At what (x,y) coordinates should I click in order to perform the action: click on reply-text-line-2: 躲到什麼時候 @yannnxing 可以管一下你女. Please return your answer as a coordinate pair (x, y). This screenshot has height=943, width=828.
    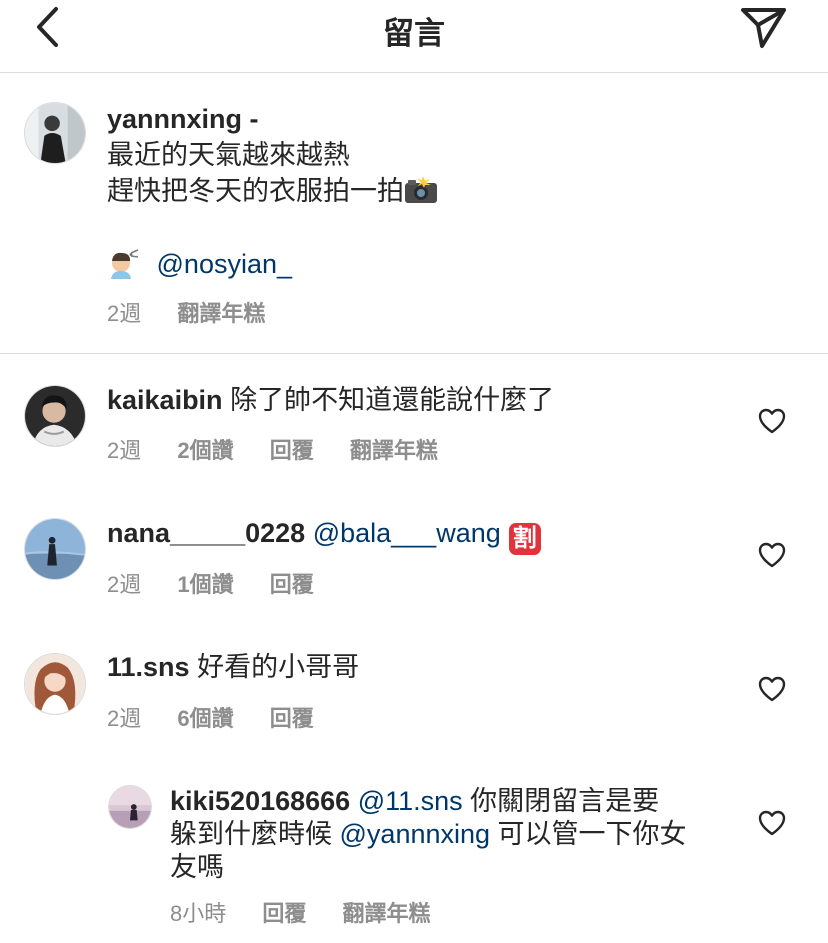
    Looking at the image, I should click on (428, 834).